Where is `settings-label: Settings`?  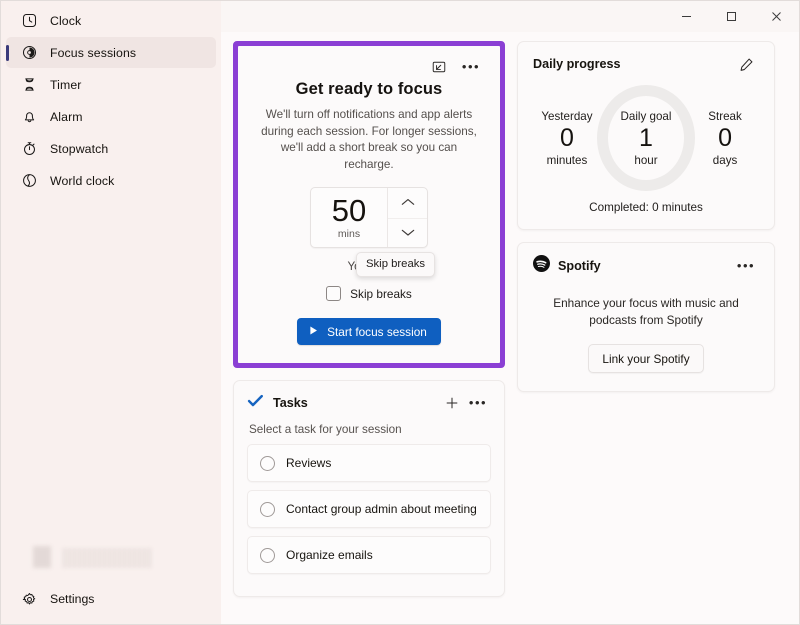 settings-label: Settings is located at coordinates (72, 599).